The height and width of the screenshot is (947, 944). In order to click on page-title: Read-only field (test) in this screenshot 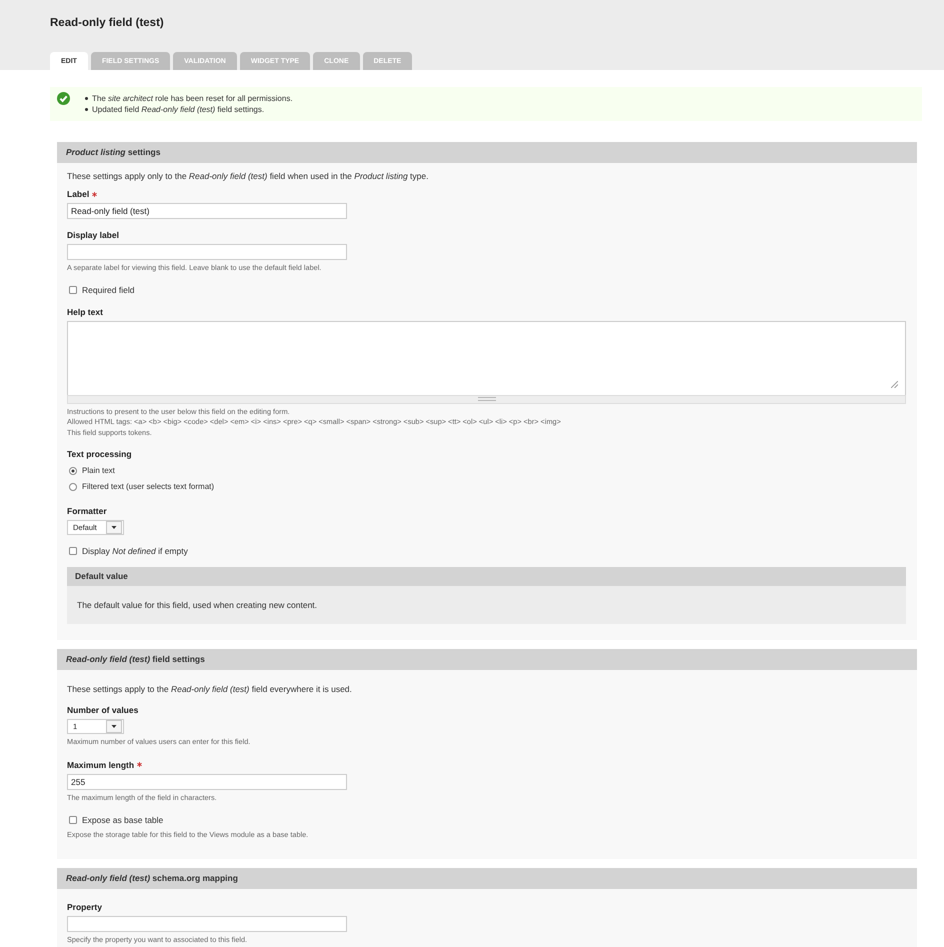, I will do `click(107, 23)`.